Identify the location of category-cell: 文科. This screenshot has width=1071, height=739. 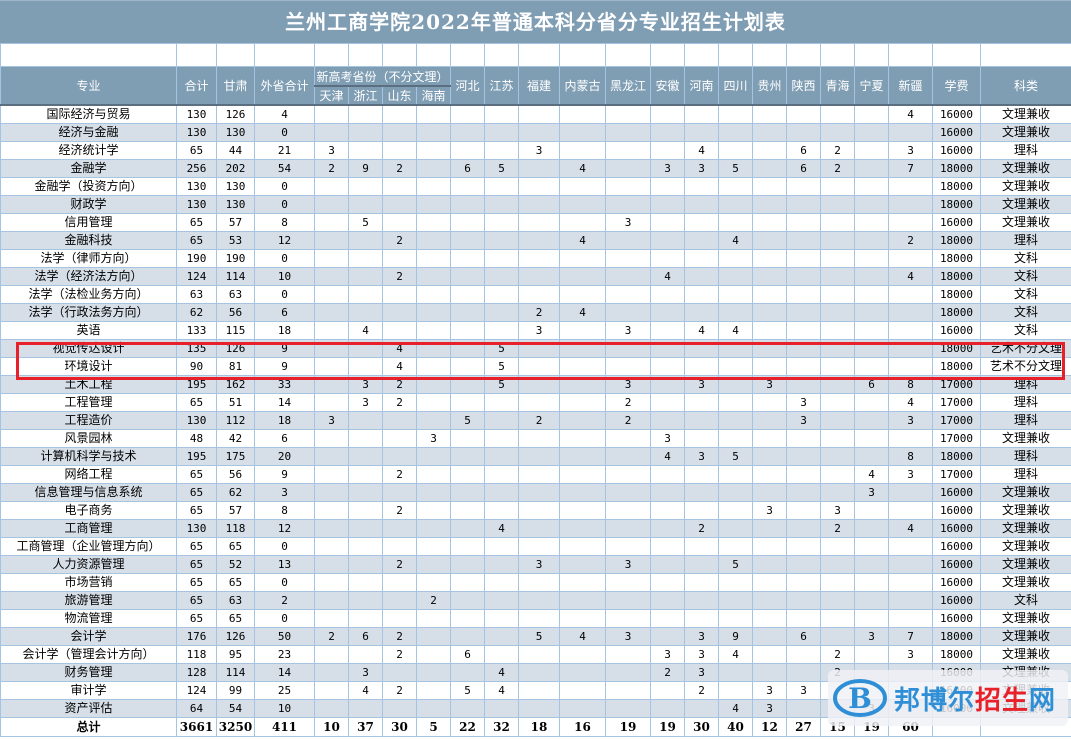
(1025, 258).